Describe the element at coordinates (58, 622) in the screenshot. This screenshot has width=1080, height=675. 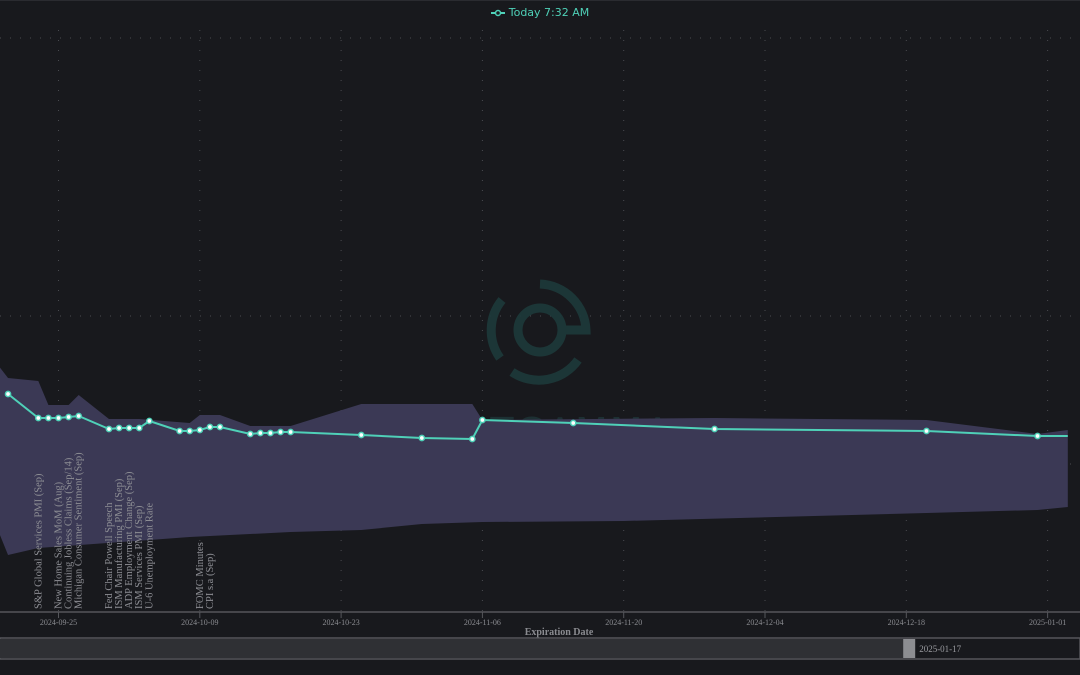
I see `x-tick-label: 2024-09-25` at that location.